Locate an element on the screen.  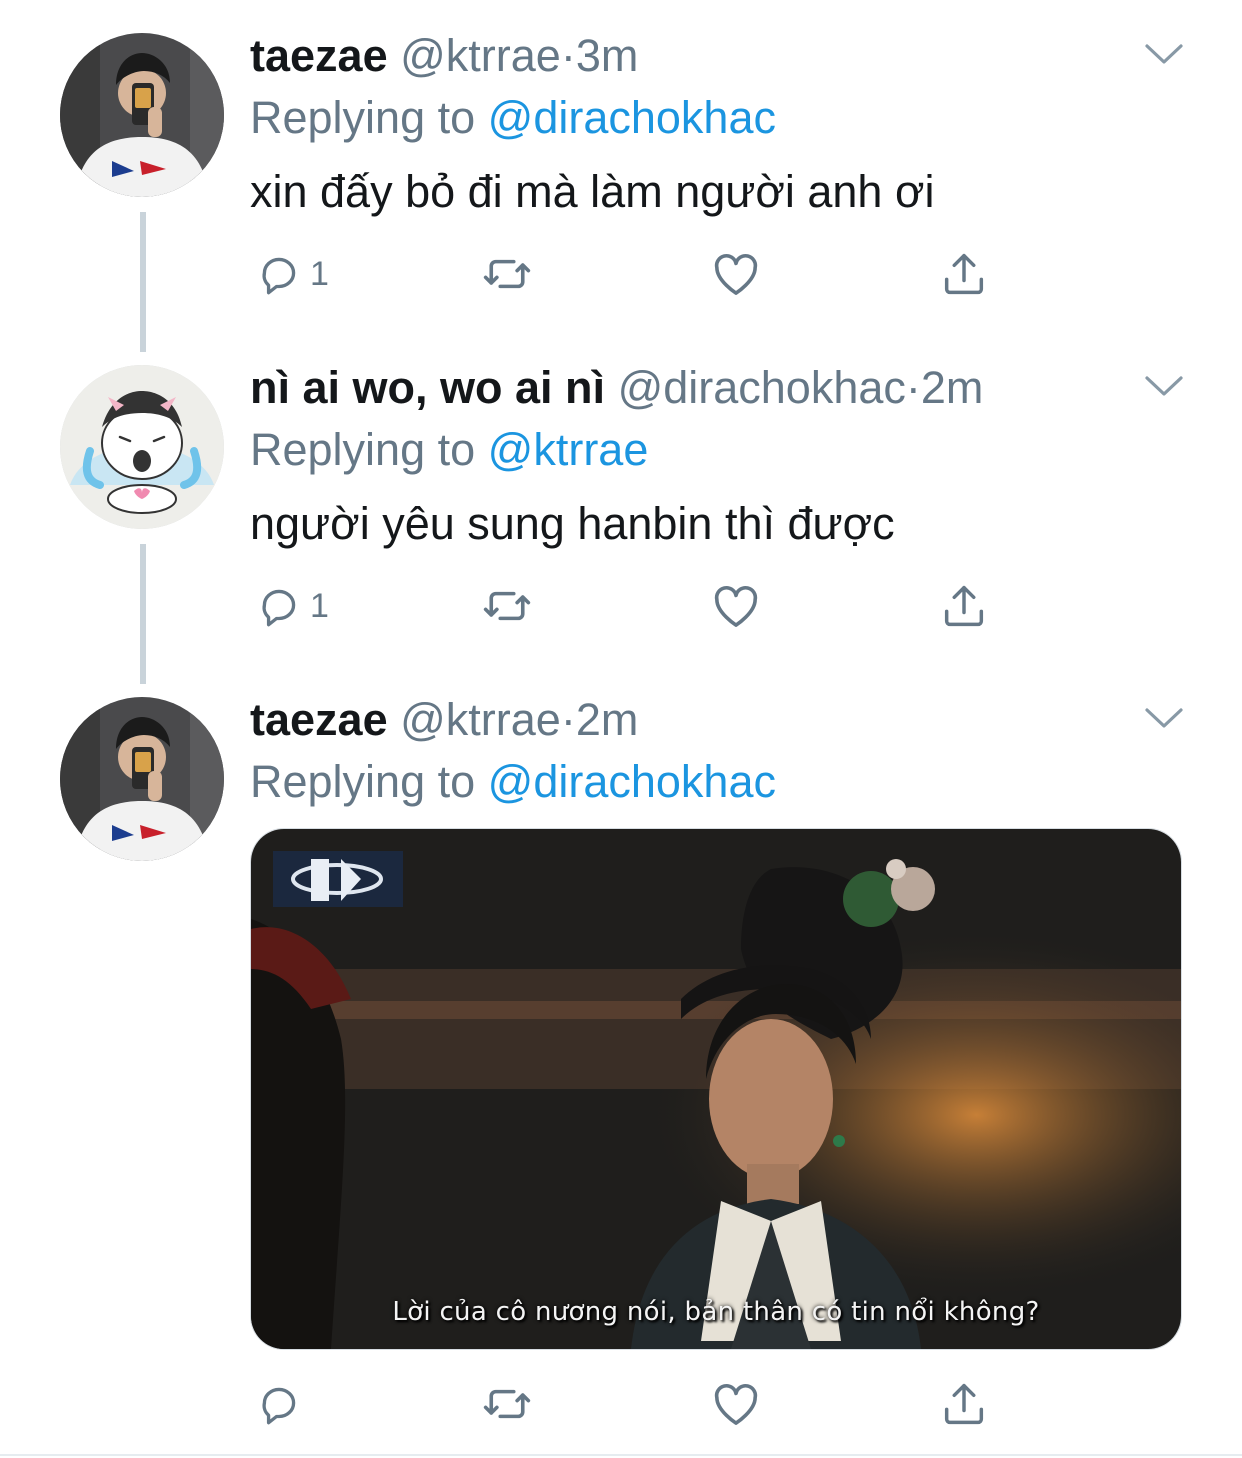
share-icon is located at coordinates (964, 1404).